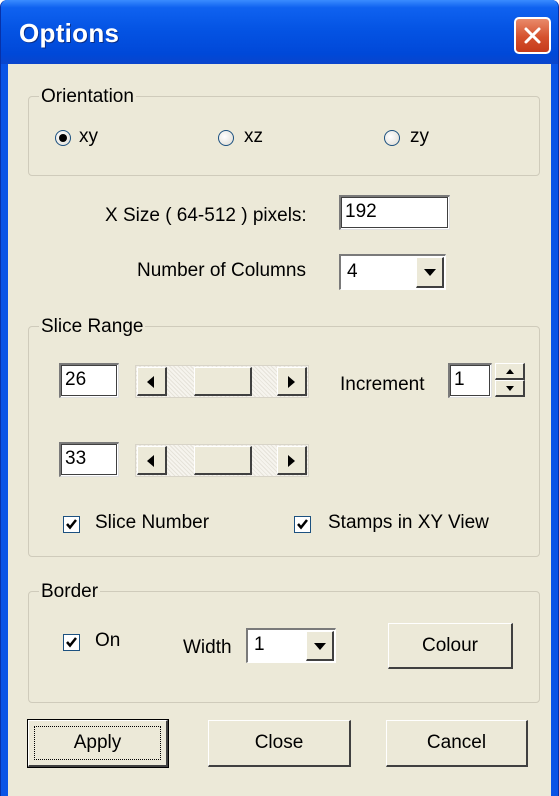 Image resolution: width=559 pixels, height=796 pixels. Describe the element at coordinates (470, 380) in the screenshot. I see `increment-input: 1` at that location.